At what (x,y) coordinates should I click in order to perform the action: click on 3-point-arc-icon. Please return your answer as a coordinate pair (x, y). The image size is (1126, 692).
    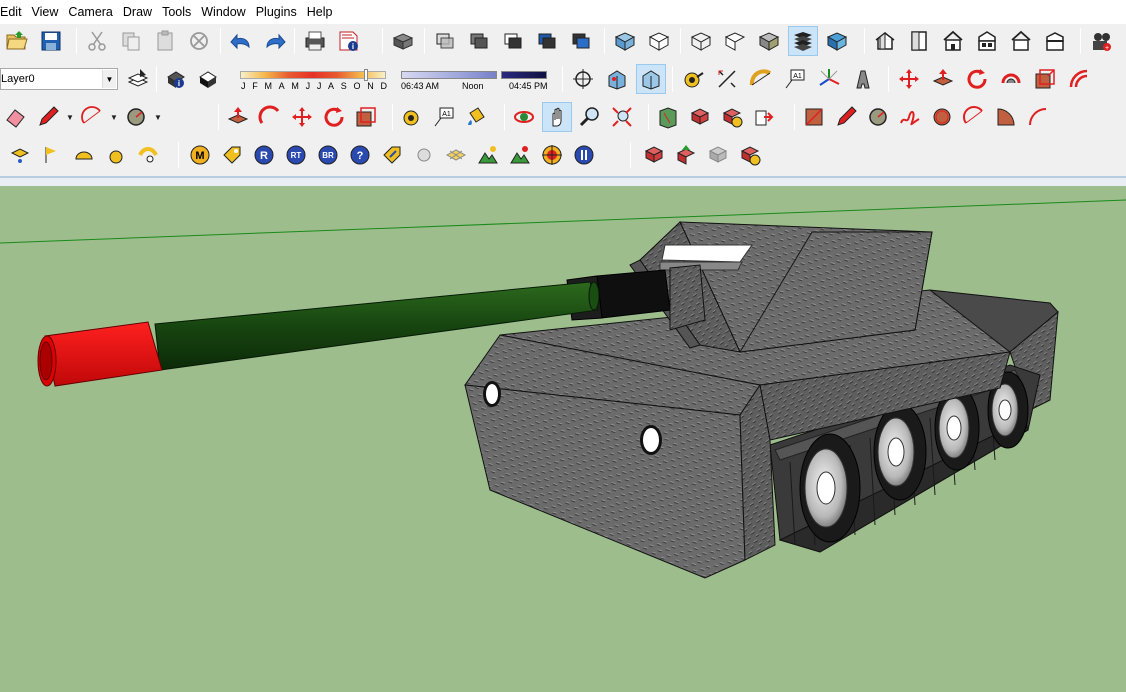
    Looking at the image, I should click on (1038, 117).